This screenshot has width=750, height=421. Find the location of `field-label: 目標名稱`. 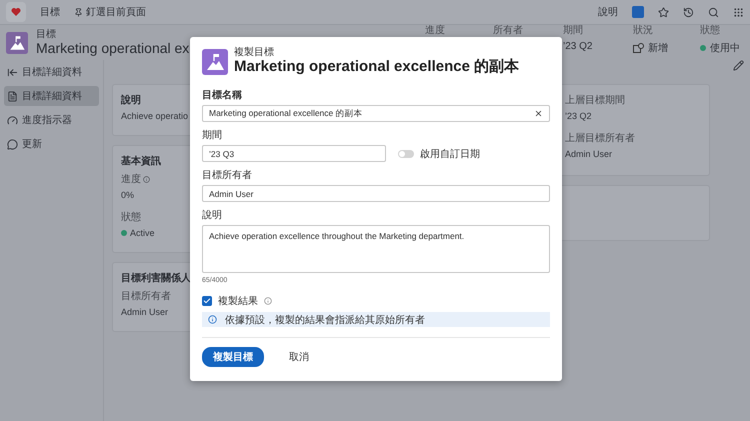

field-label: 目標名稱 is located at coordinates (222, 95).